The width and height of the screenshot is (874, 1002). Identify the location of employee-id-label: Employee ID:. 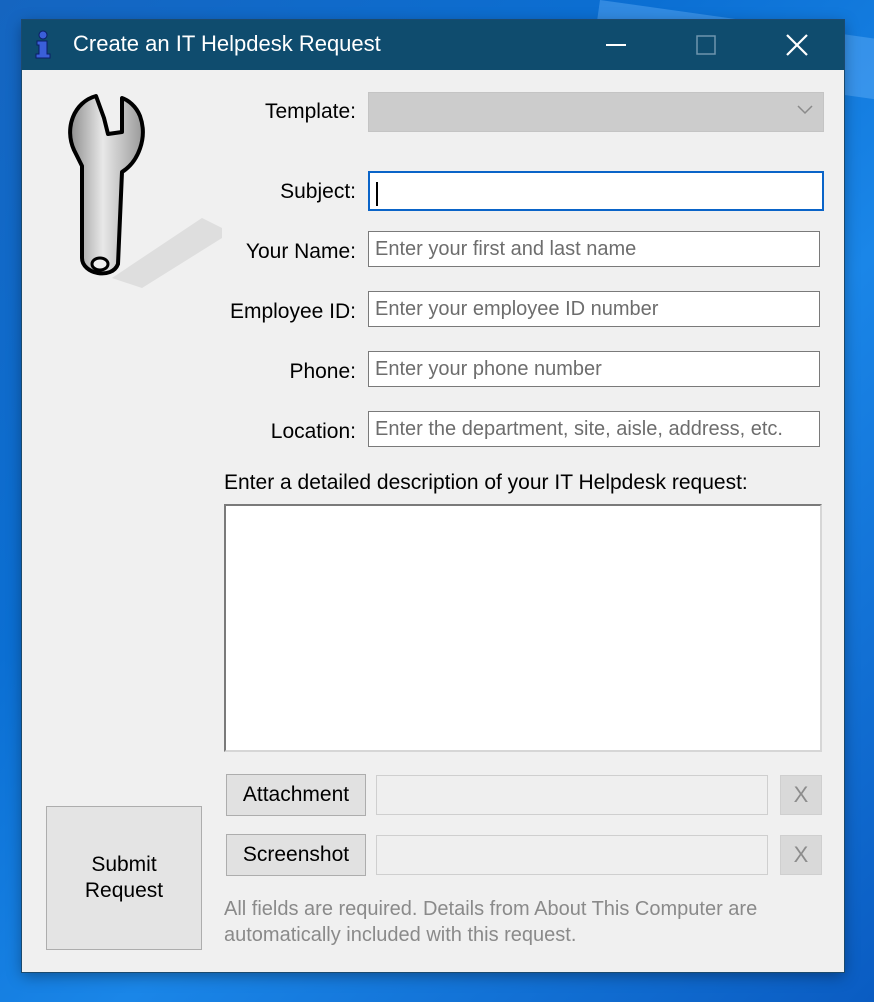
(292, 311).